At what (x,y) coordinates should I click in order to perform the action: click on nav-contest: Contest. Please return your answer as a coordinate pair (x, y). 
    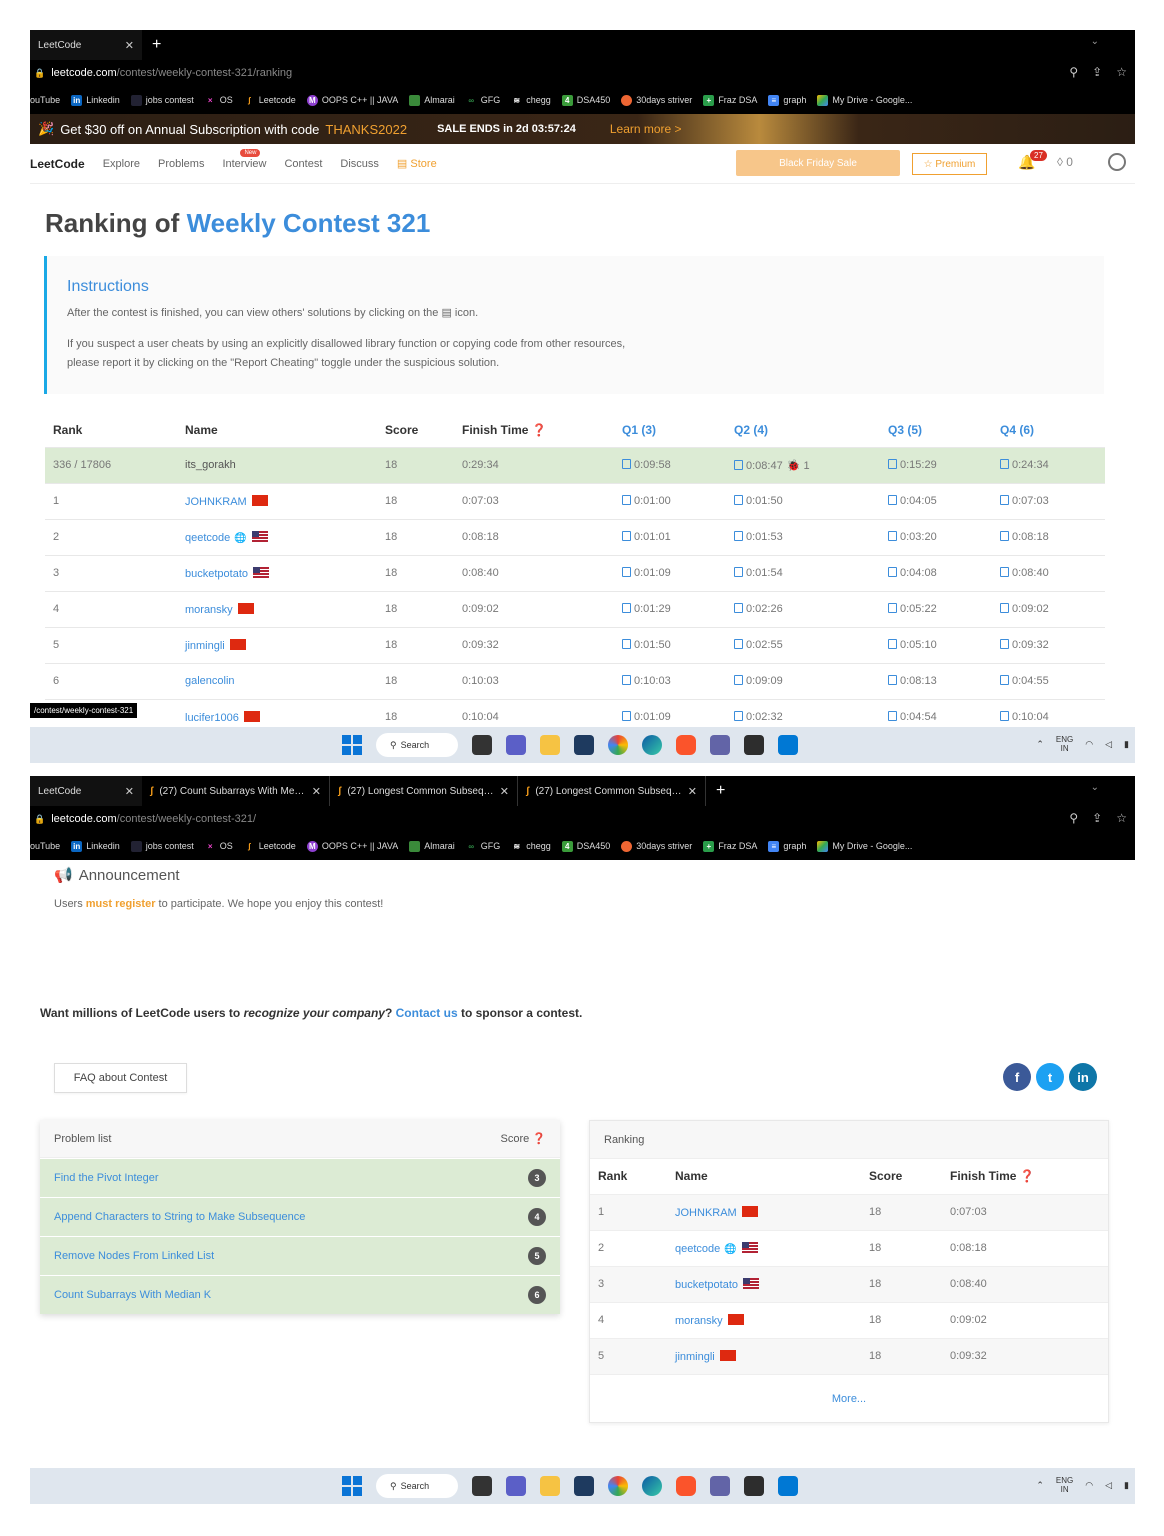
    Looking at the image, I should click on (303, 164).